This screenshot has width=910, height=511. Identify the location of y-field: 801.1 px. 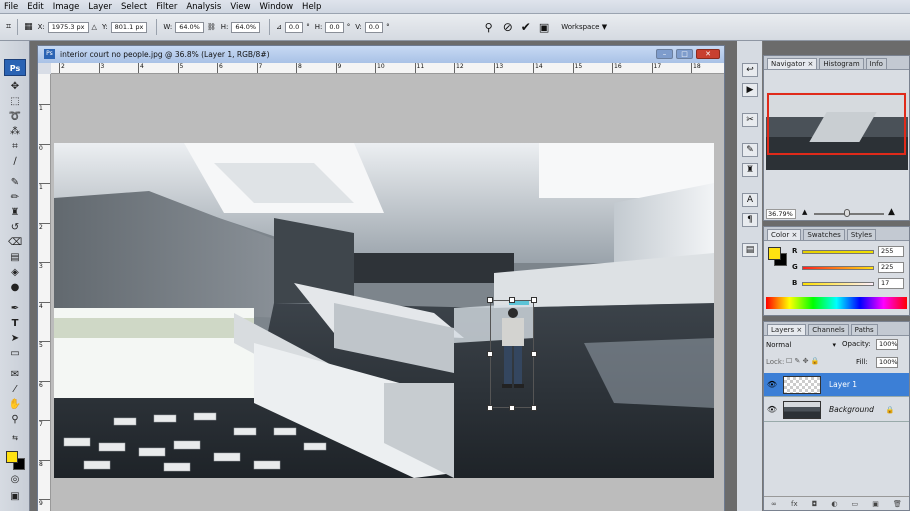
(129, 27).